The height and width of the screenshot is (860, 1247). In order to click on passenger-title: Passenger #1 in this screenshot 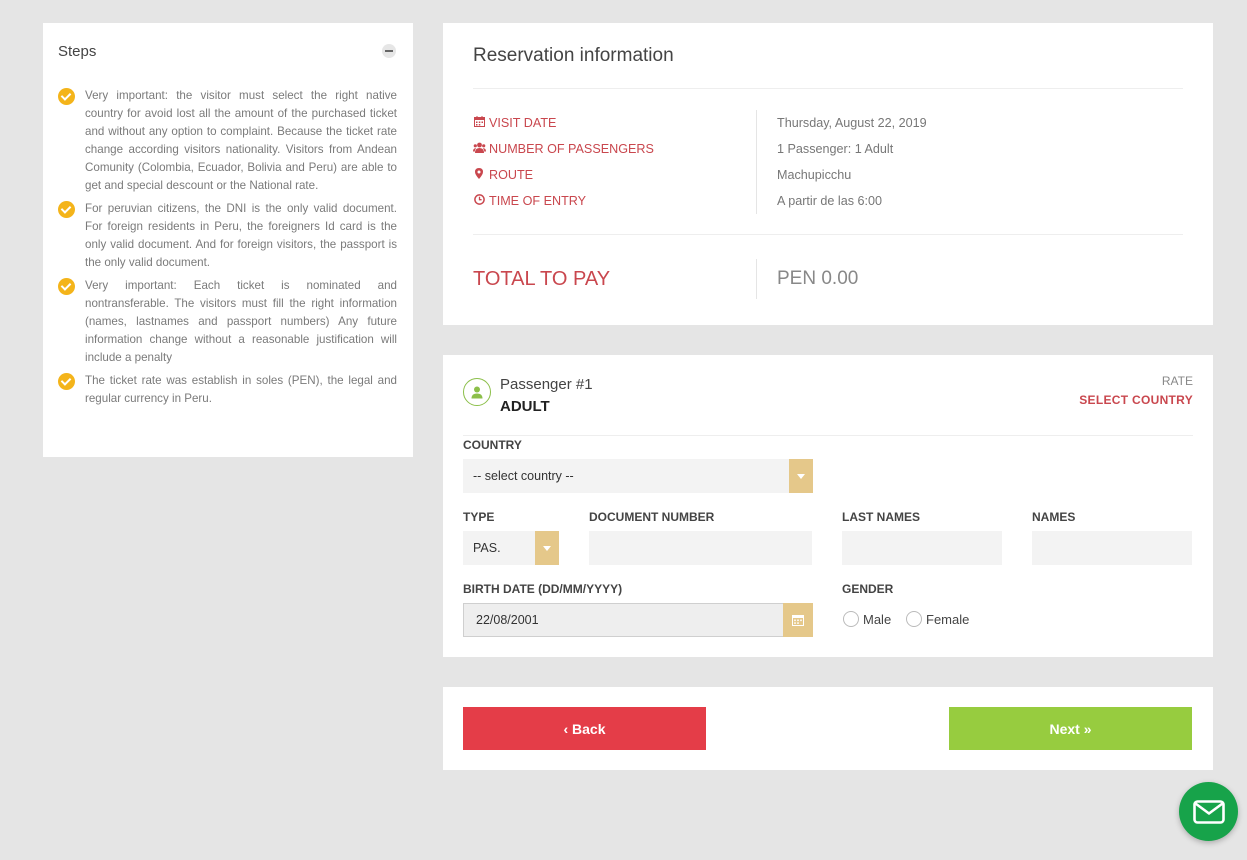, I will do `click(546, 384)`.